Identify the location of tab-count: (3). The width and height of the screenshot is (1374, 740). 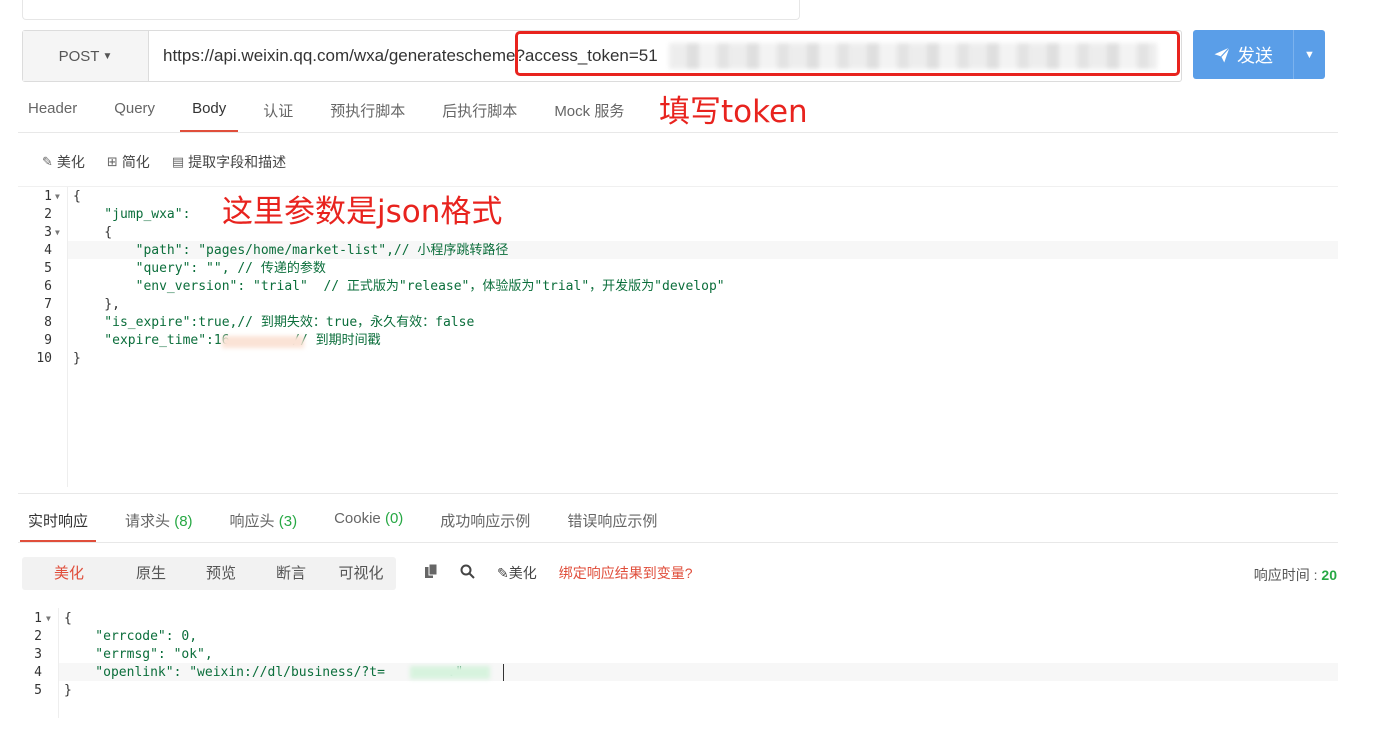
(288, 521).